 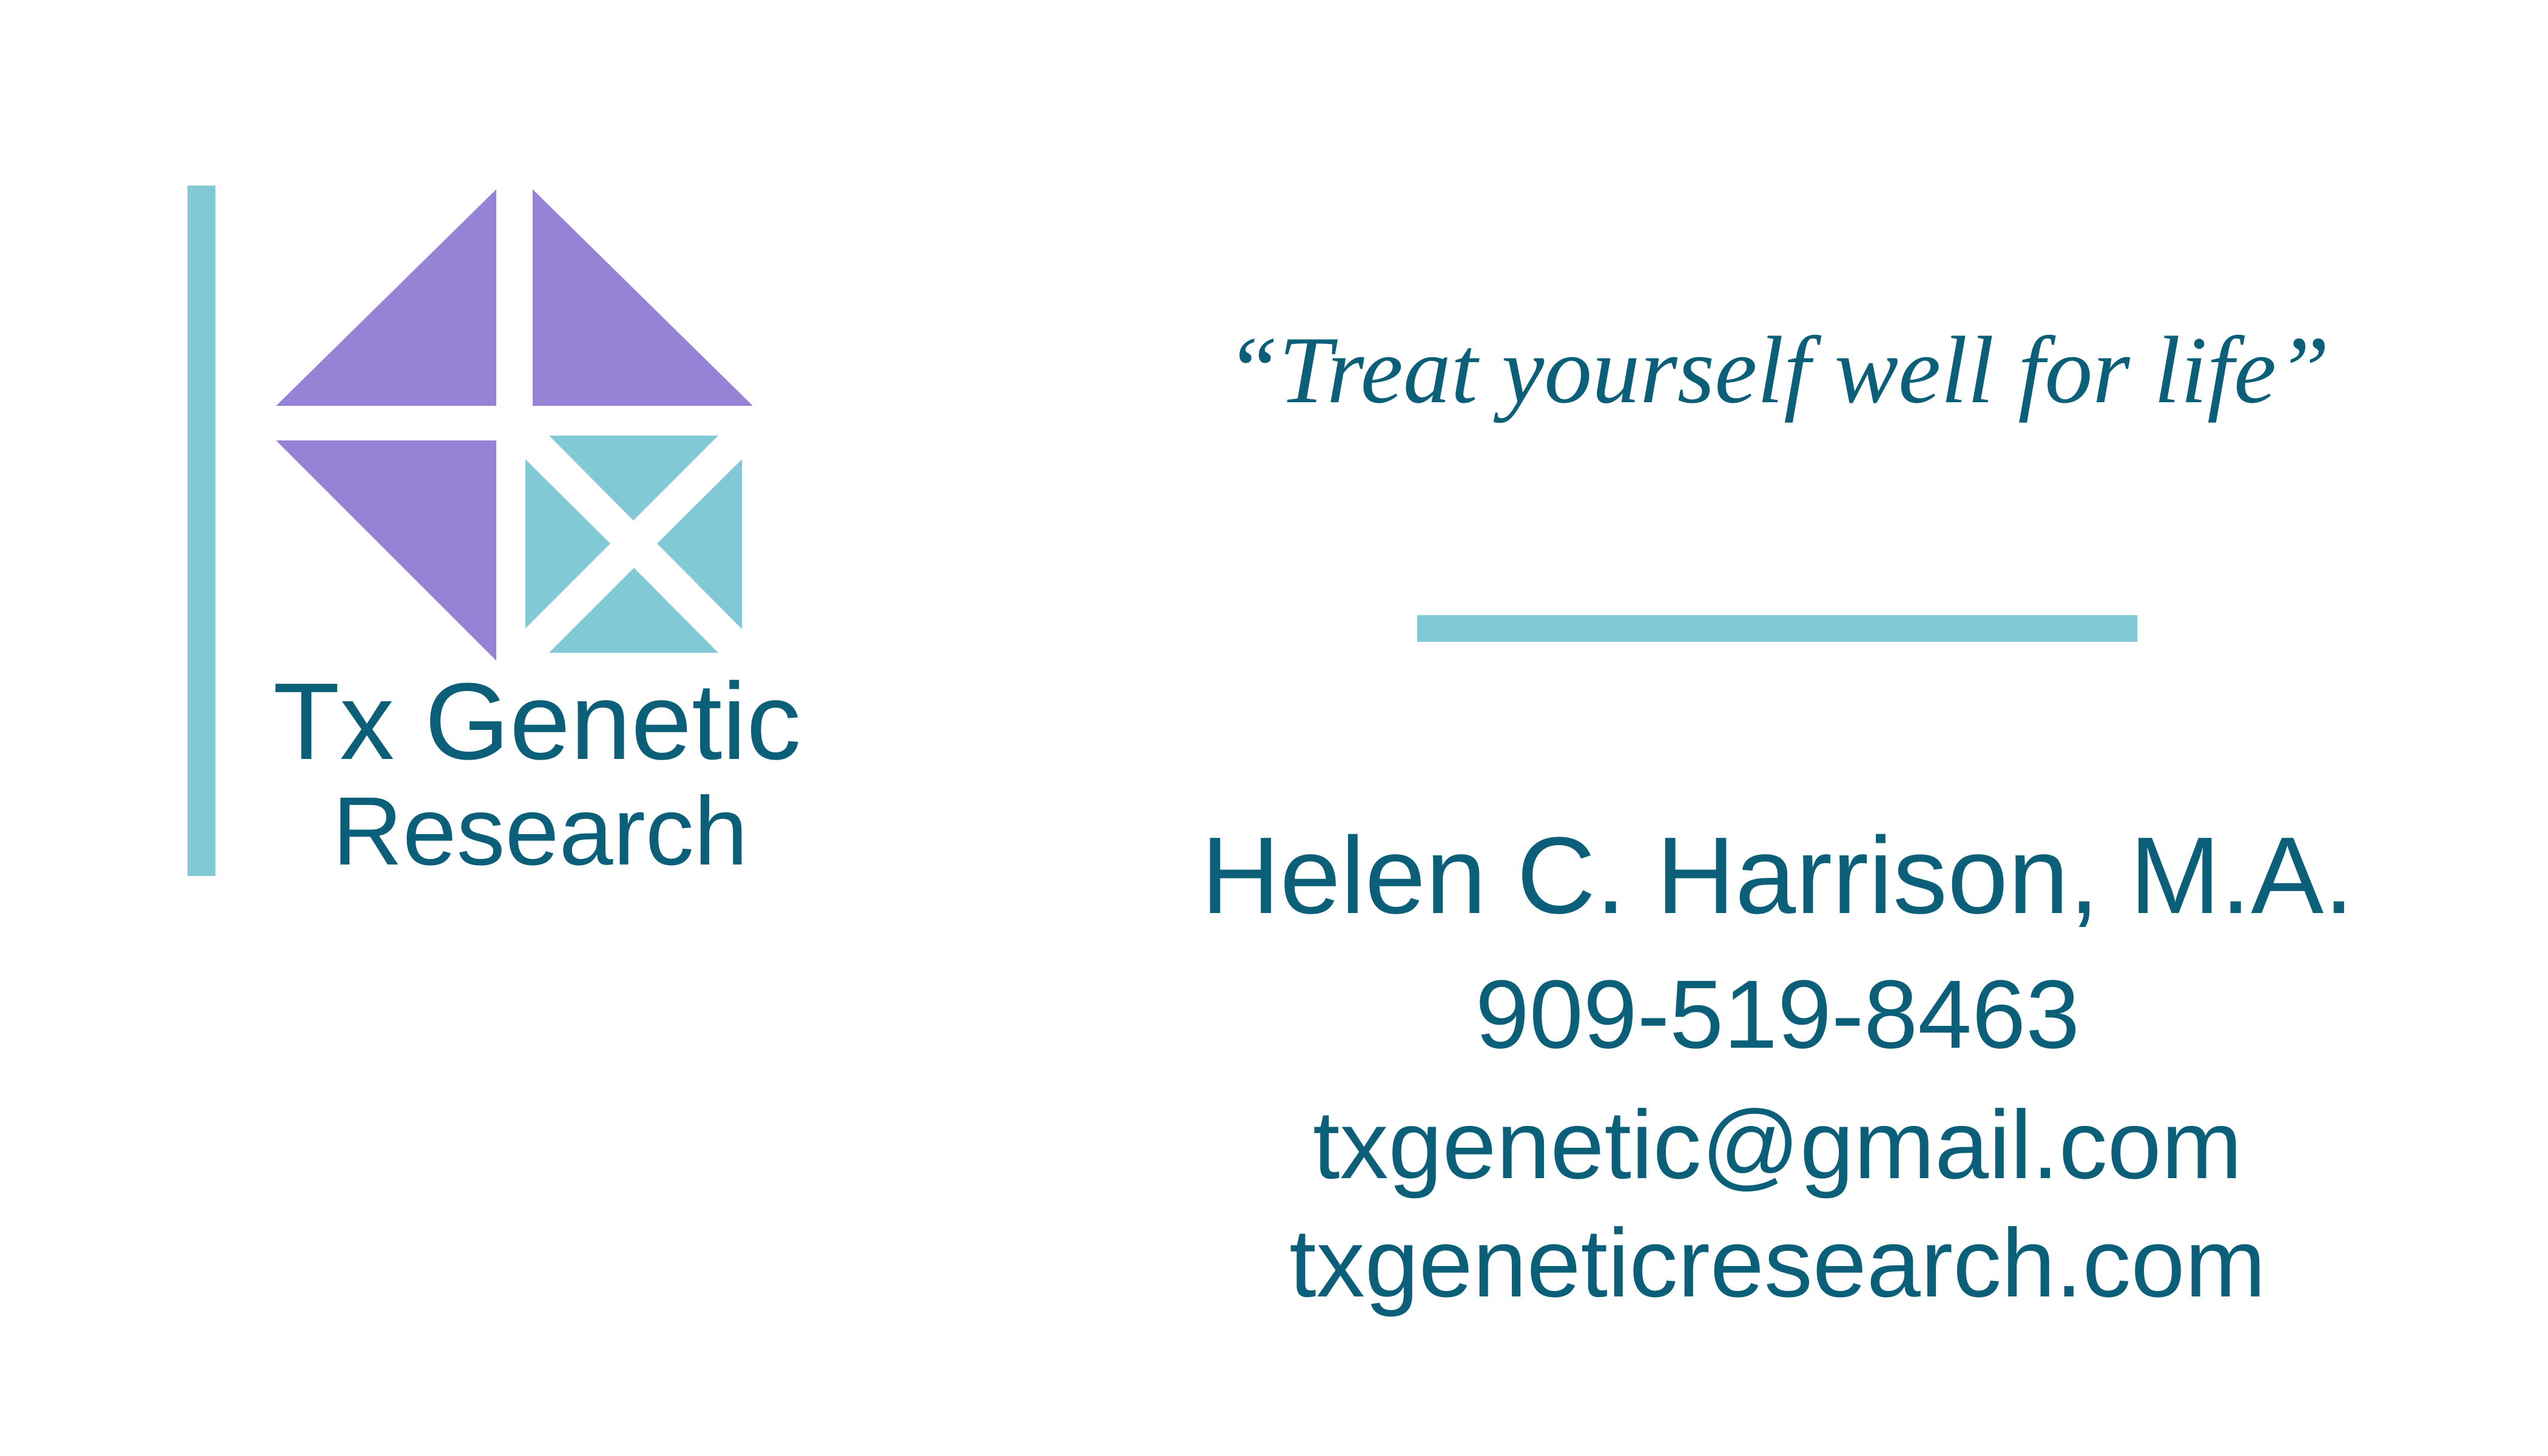 I want to click on logo-triangle-bottom-left, so click(x=386, y=550).